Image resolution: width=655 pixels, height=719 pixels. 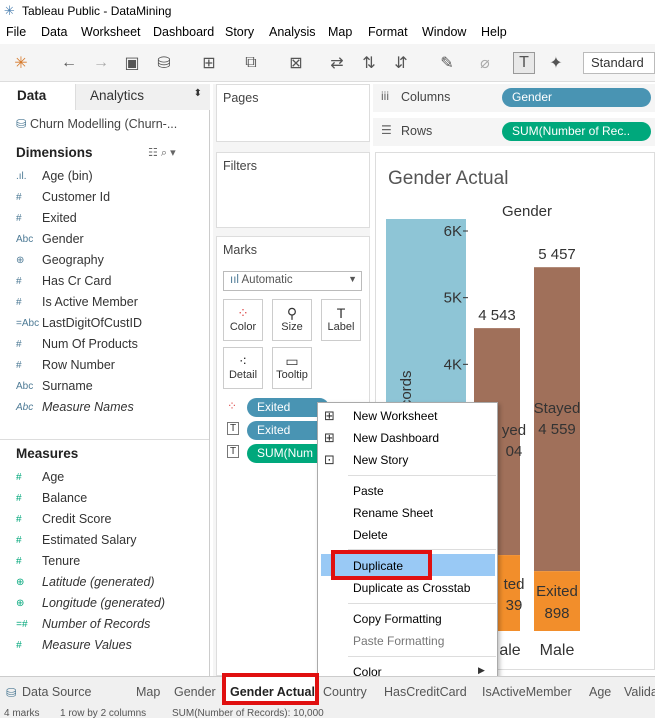 What do you see at coordinates (54, 32) in the screenshot?
I see `menu-data: Data` at bounding box center [54, 32].